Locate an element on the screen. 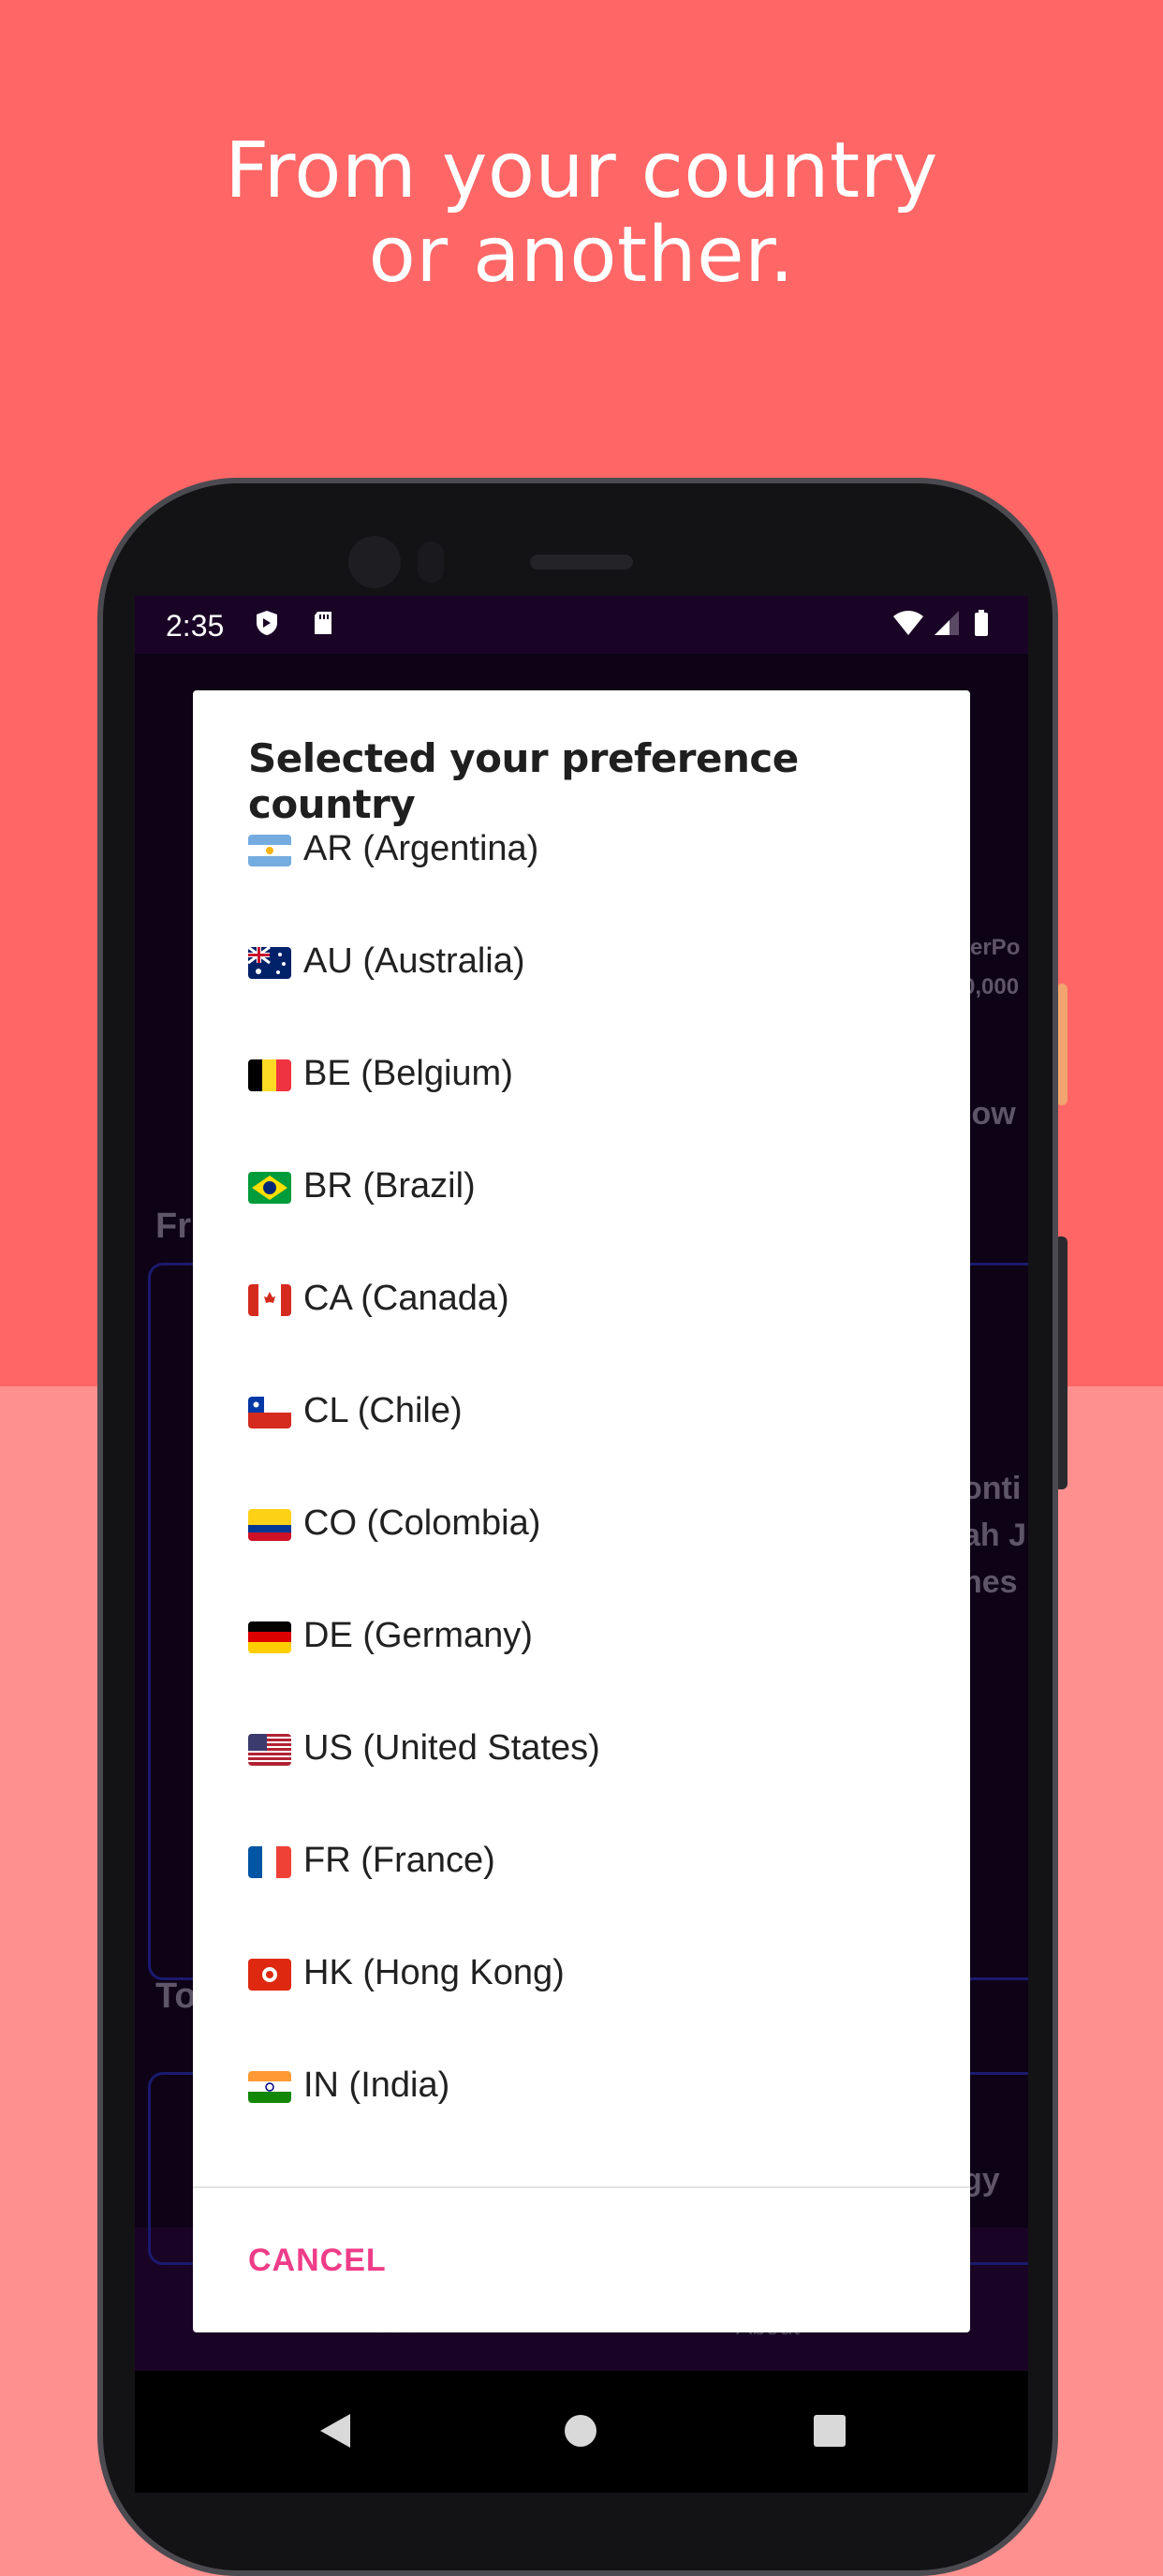 The height and width of the screenshot is (2576, 1163). flag-be-icon is located at coordinates (269, 1075).